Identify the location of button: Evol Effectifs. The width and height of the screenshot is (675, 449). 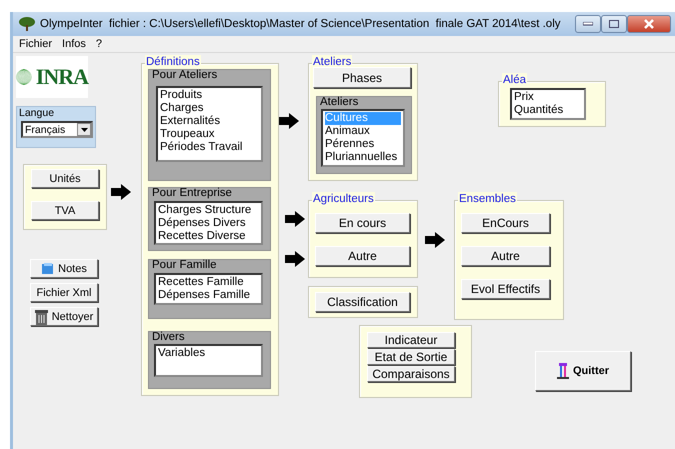
(505, 289).